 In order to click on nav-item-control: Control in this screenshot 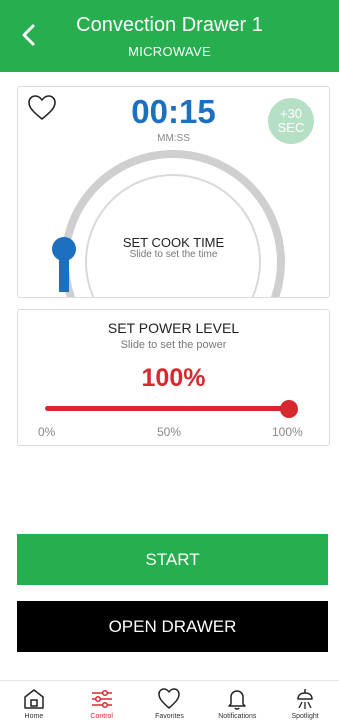, I will do `click(102, 704)`.